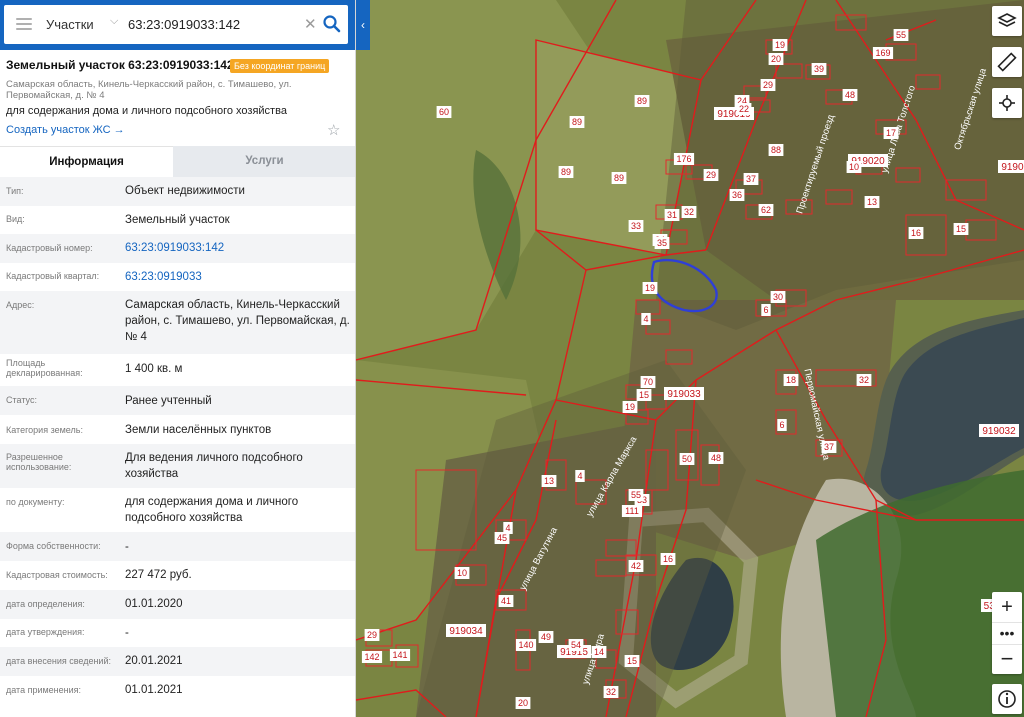 The height and width of the screenshot is (717, 1024). Describe the element at coordinates (1007, 62) in the screenshot. I see `ruler-button` at that location.